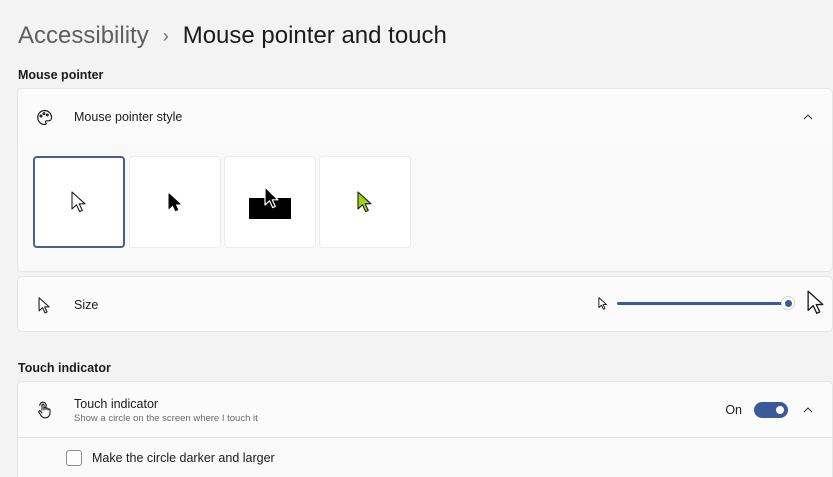 This screenshot has width=833, height=477. I want to click on inverted-pointer-icon, so click(270, 202).